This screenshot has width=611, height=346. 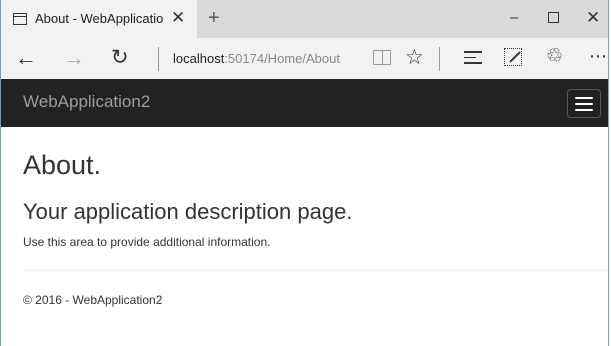 What do you see at coordinates (439, 59) in the screenshot?
I see `toolbar-divider` at bounding box center [439, 59].